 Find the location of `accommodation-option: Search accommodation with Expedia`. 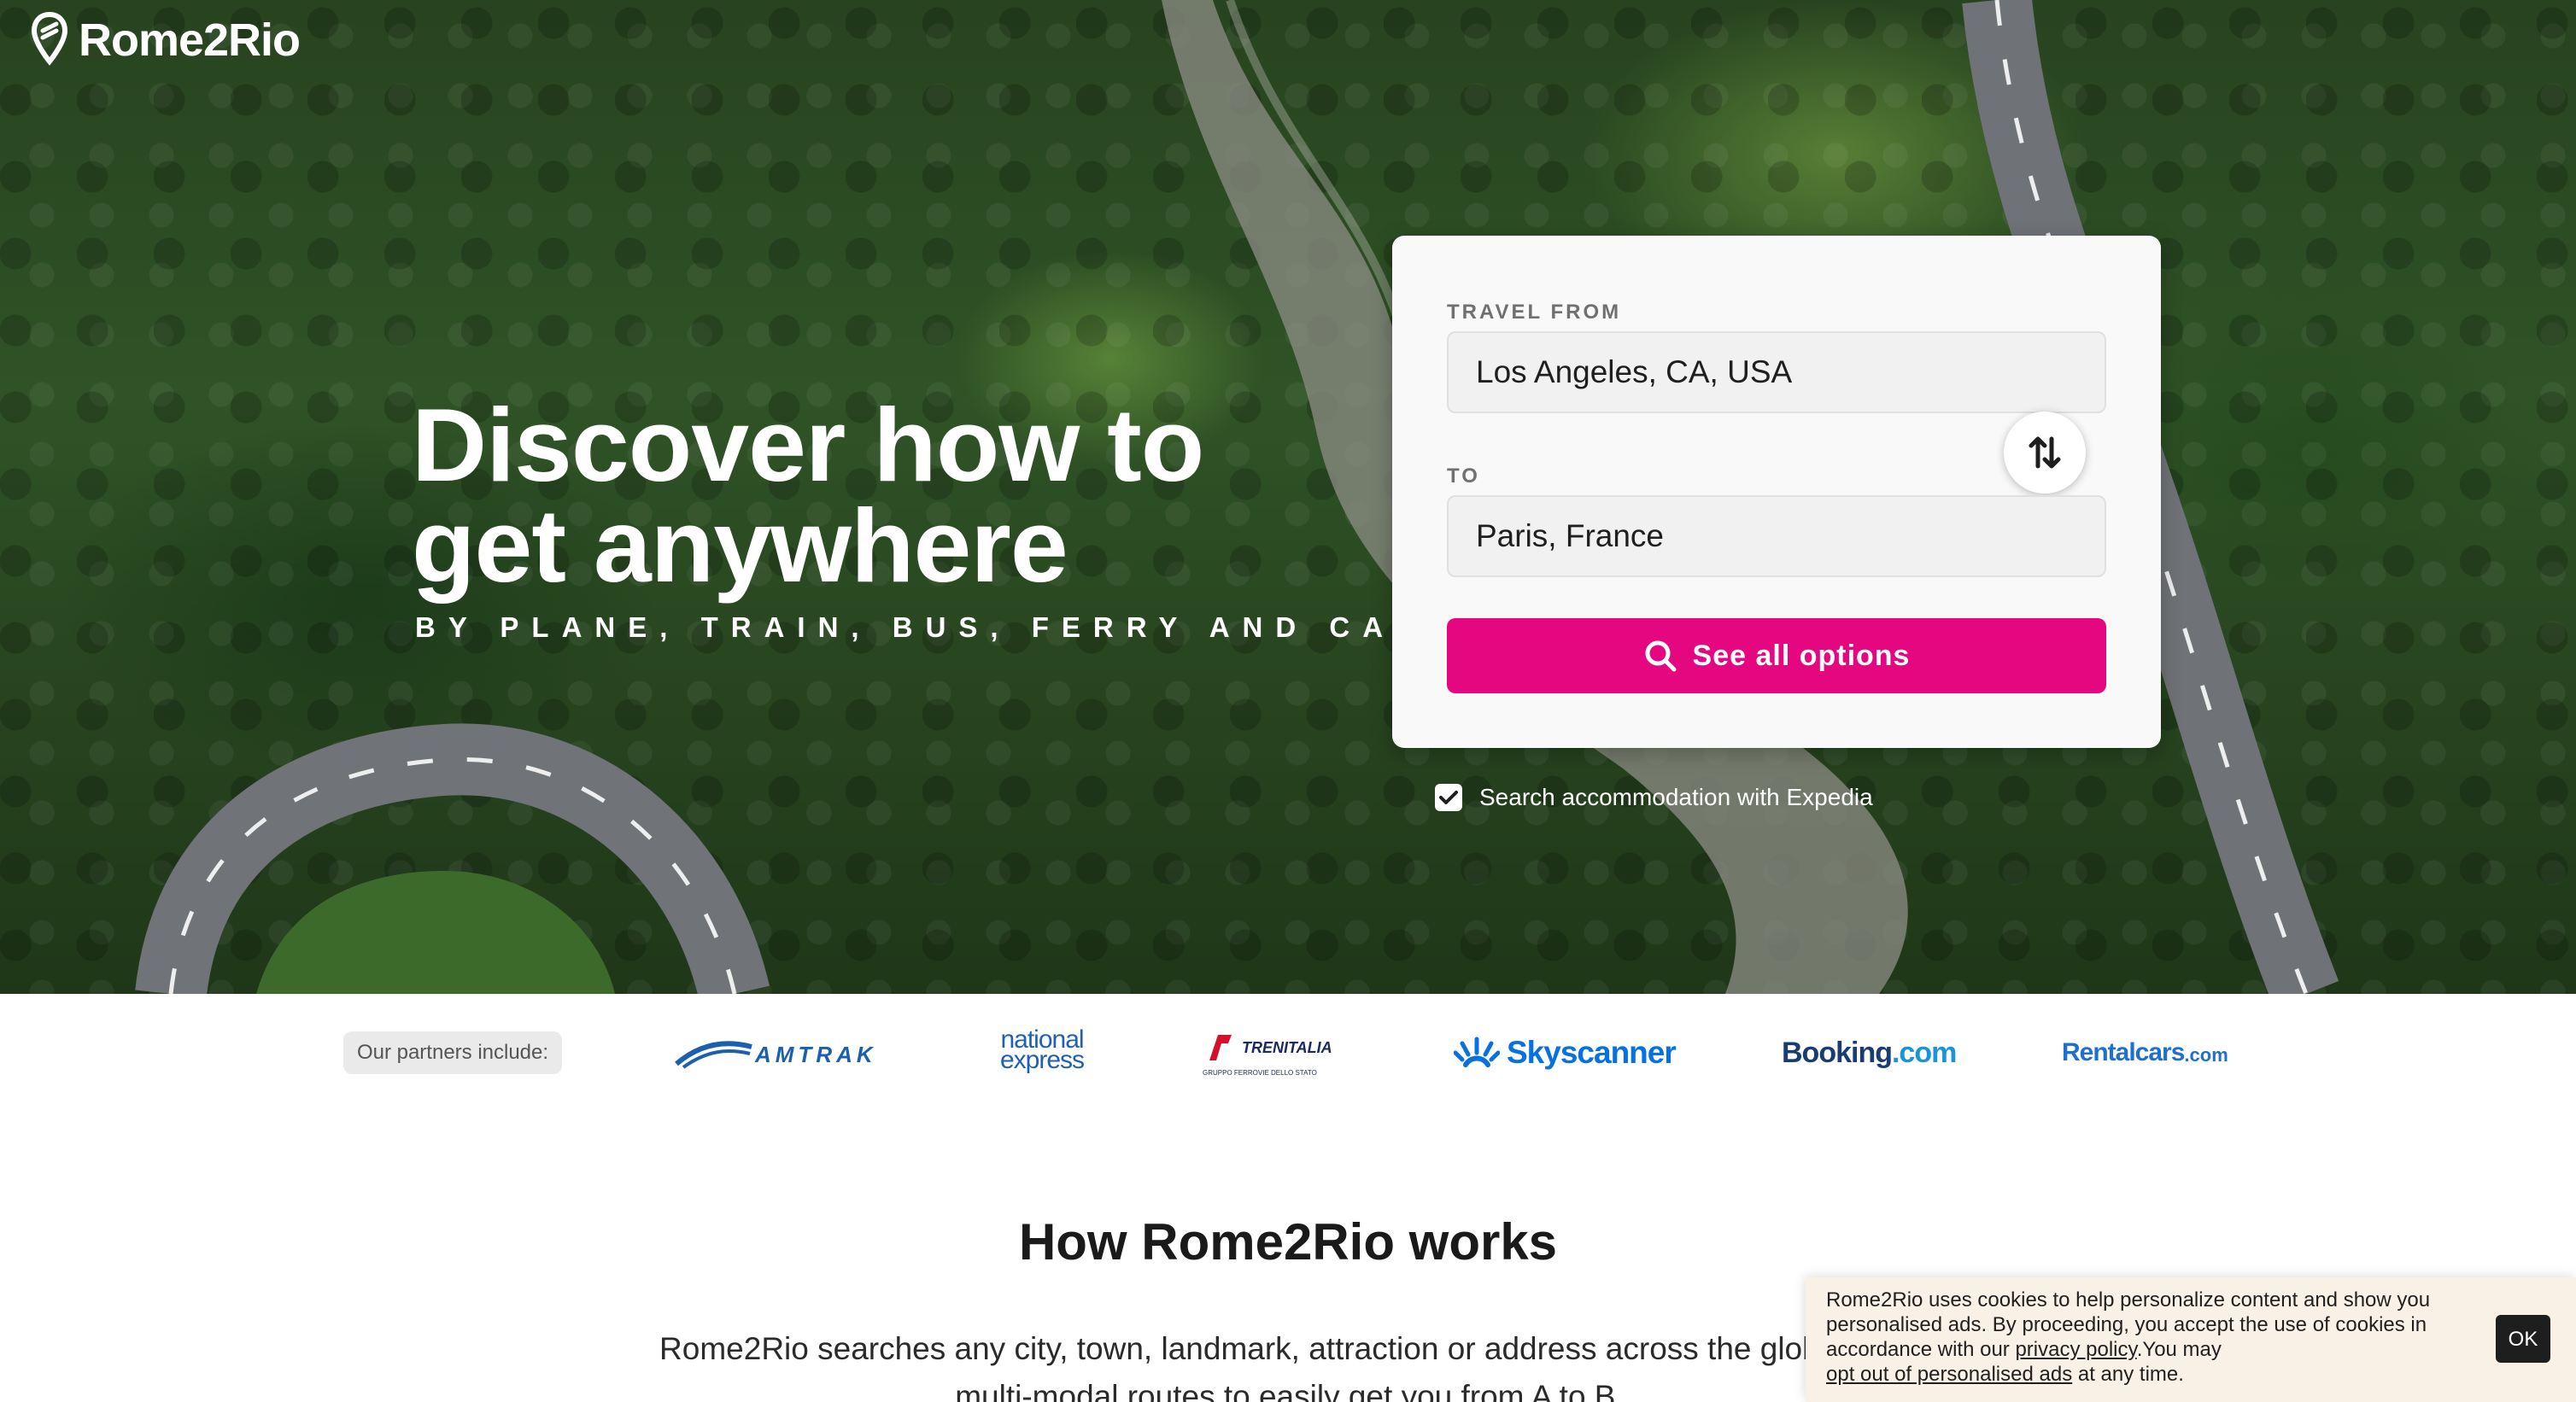

accommodation-option: Search accommodation with Expedia is located at coordinates (1654, 798).